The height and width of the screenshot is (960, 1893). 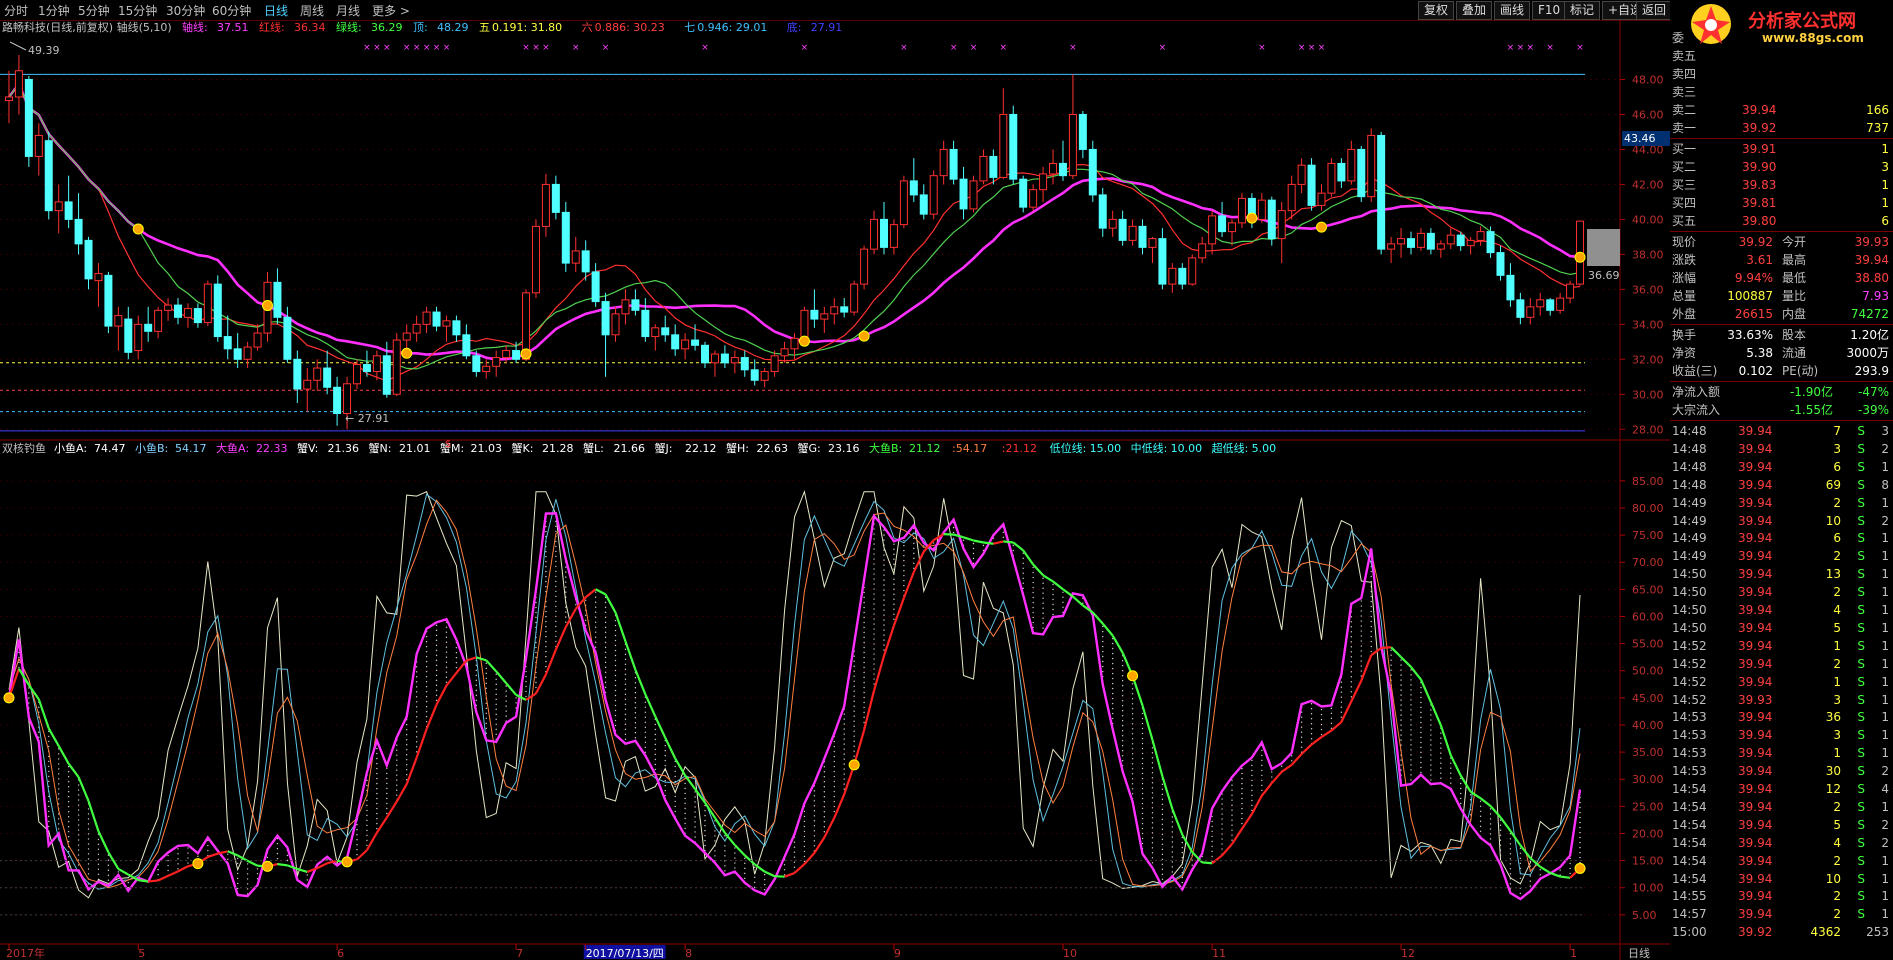 I want to click on period-tab-0: 分时, so click(x=16, y=10).